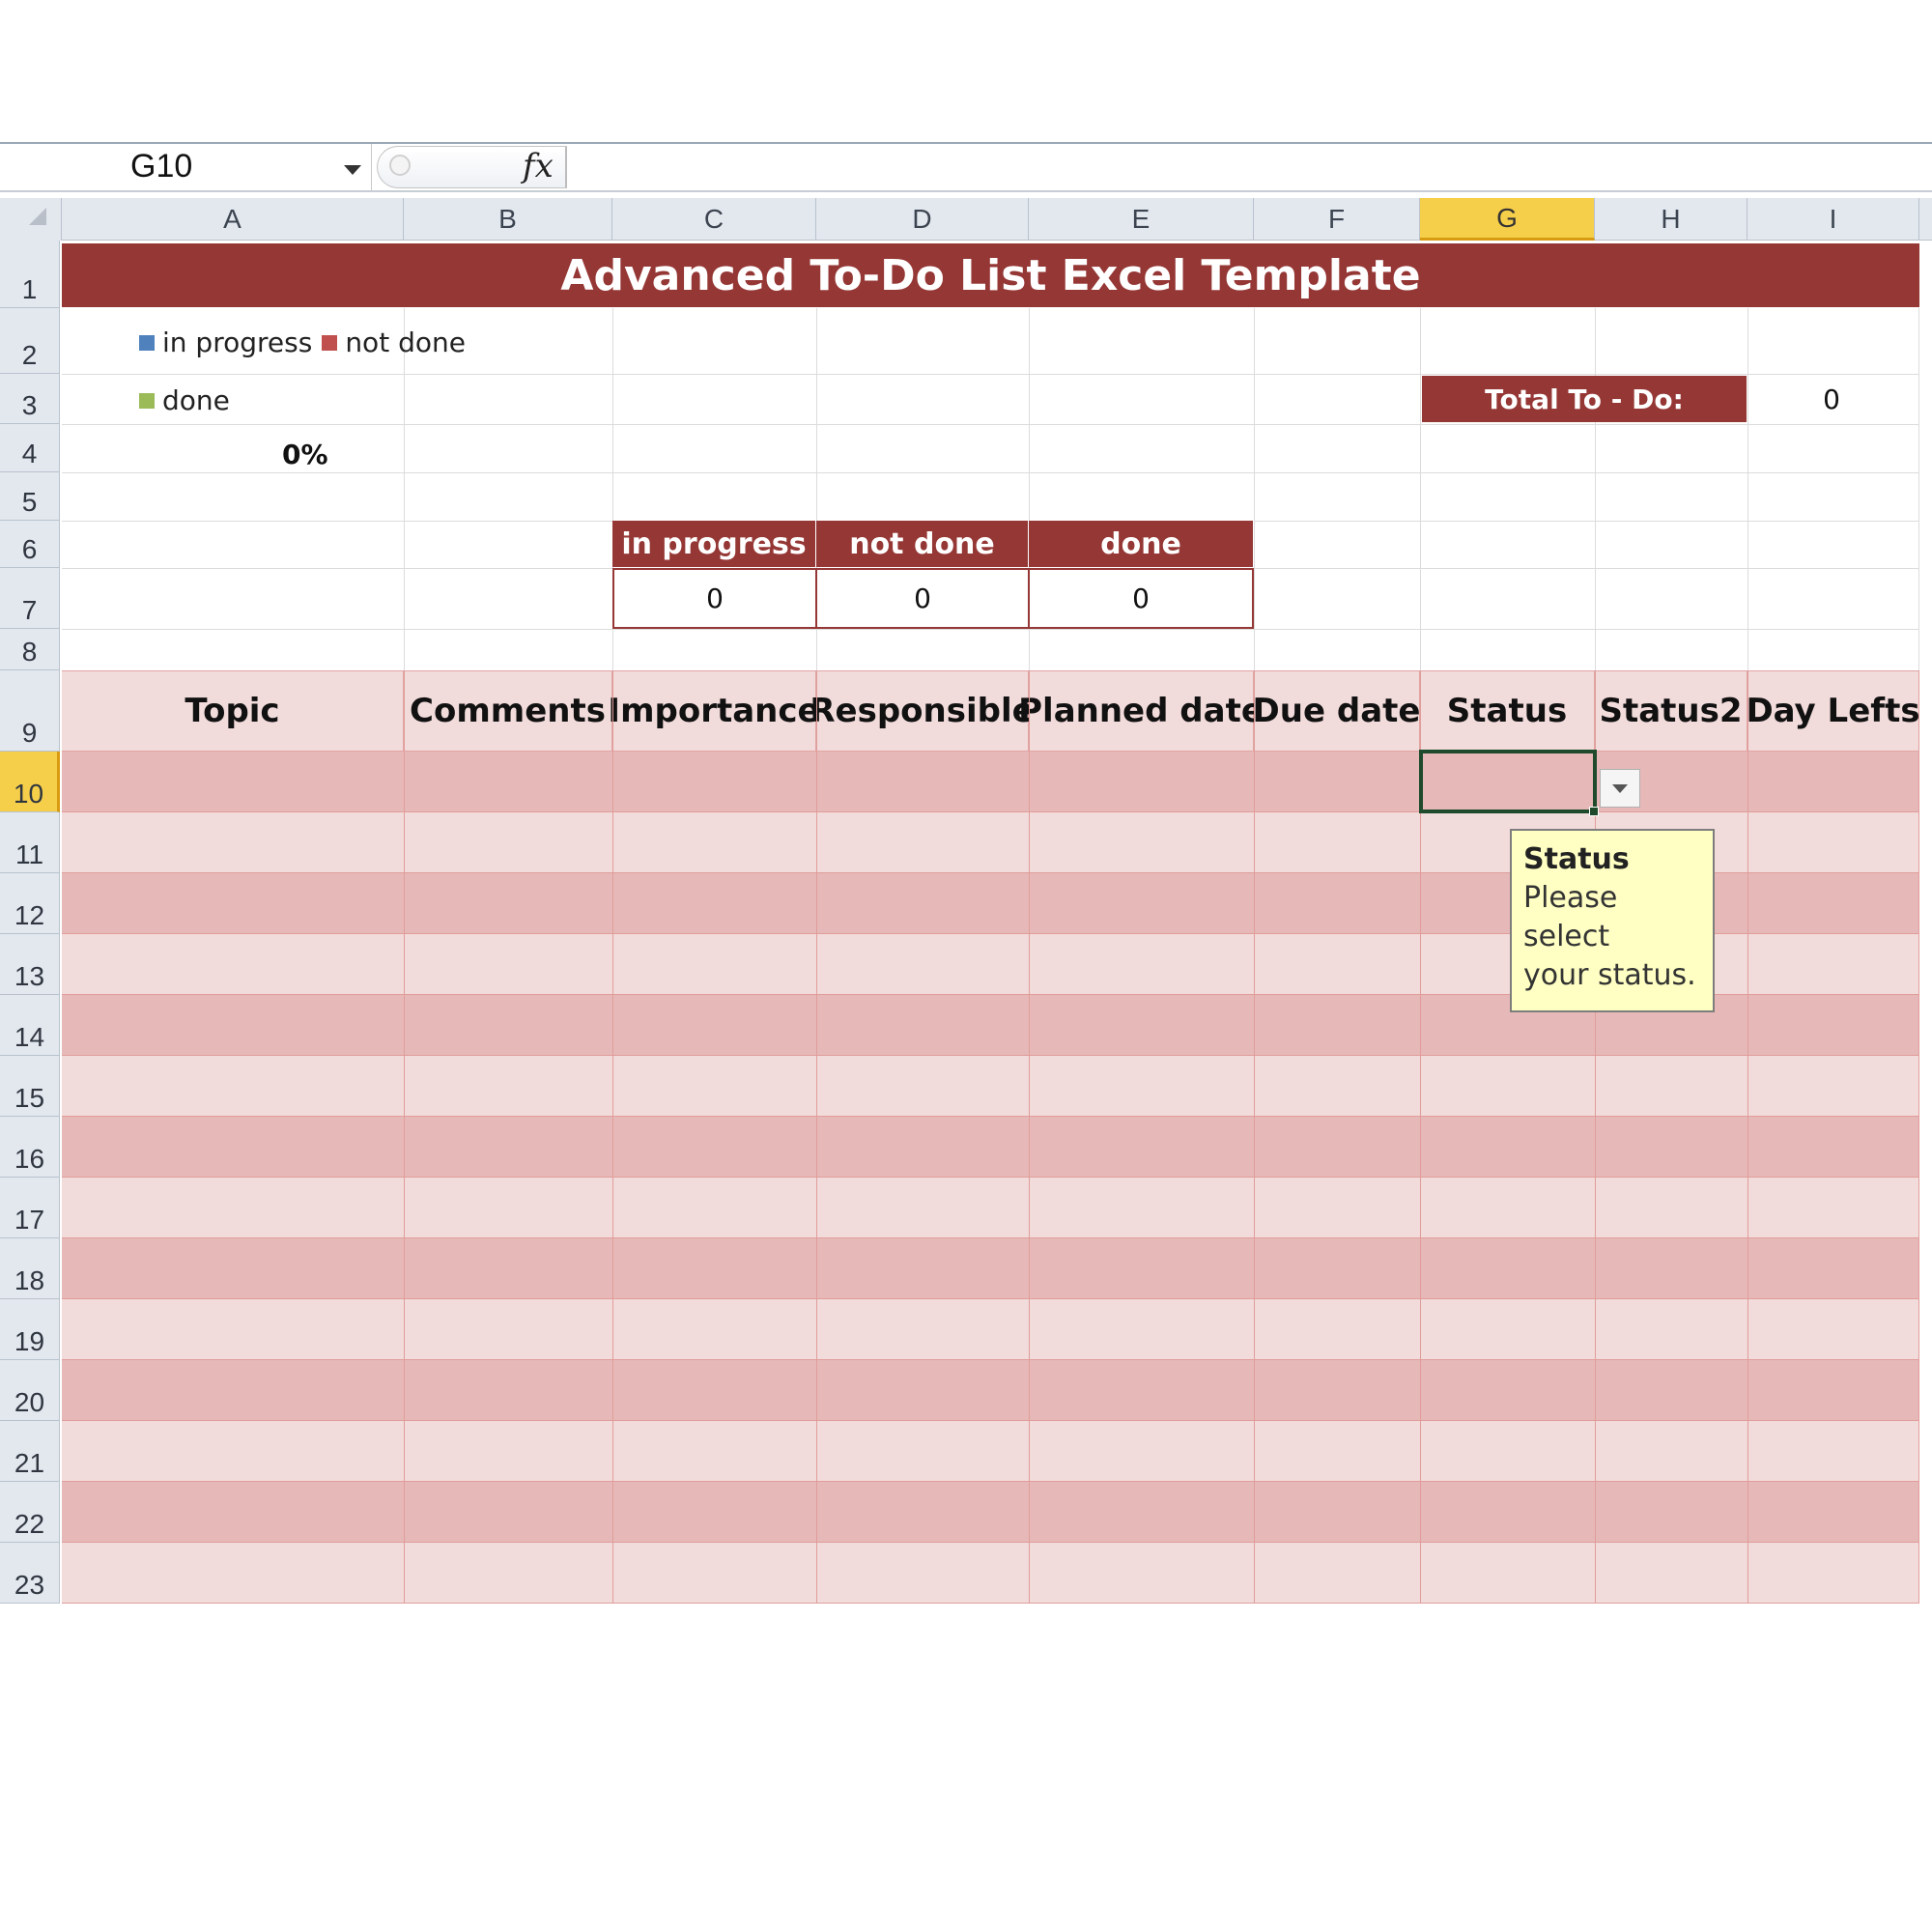  Describe the element at coordinates (1508, 781) in the screenshot. I see `active-cell-g10` at that location.